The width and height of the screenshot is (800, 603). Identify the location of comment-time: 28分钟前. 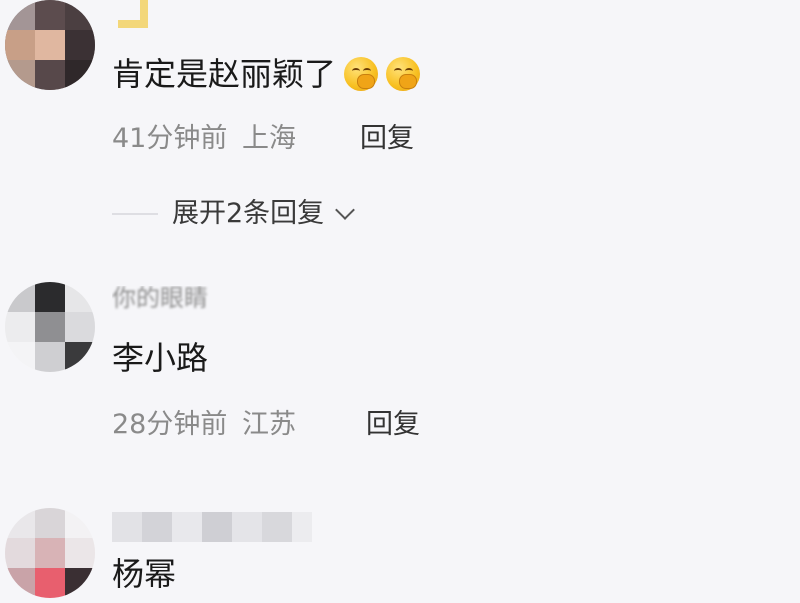
(170, 424).